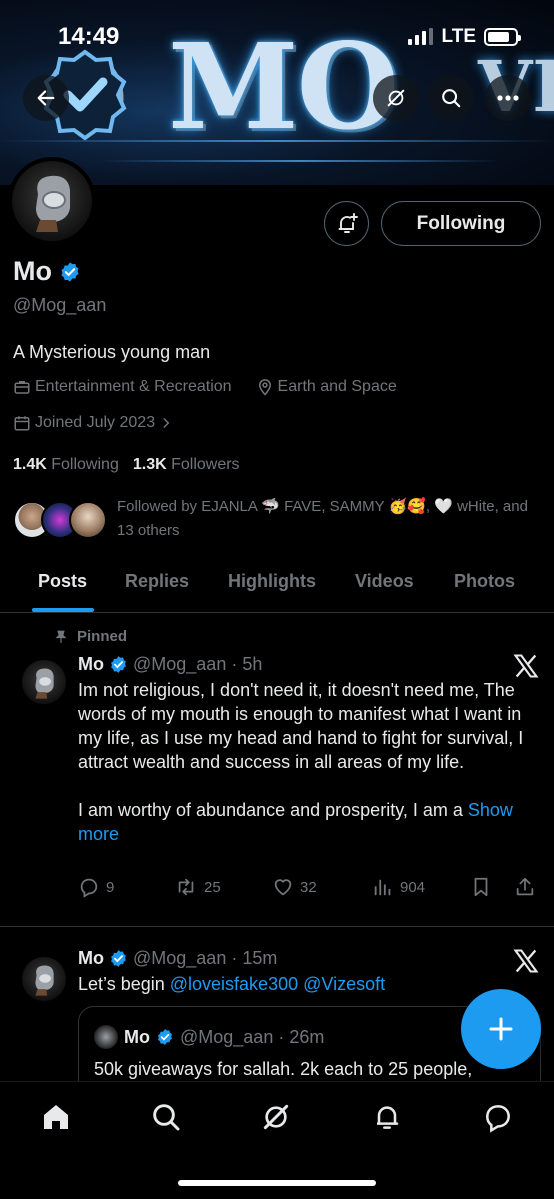 The height and width of the screenshot is (1199, 554). I want to click on profile-tabs: Posts Replies Highlights Videos Photos, so click(277, 586).